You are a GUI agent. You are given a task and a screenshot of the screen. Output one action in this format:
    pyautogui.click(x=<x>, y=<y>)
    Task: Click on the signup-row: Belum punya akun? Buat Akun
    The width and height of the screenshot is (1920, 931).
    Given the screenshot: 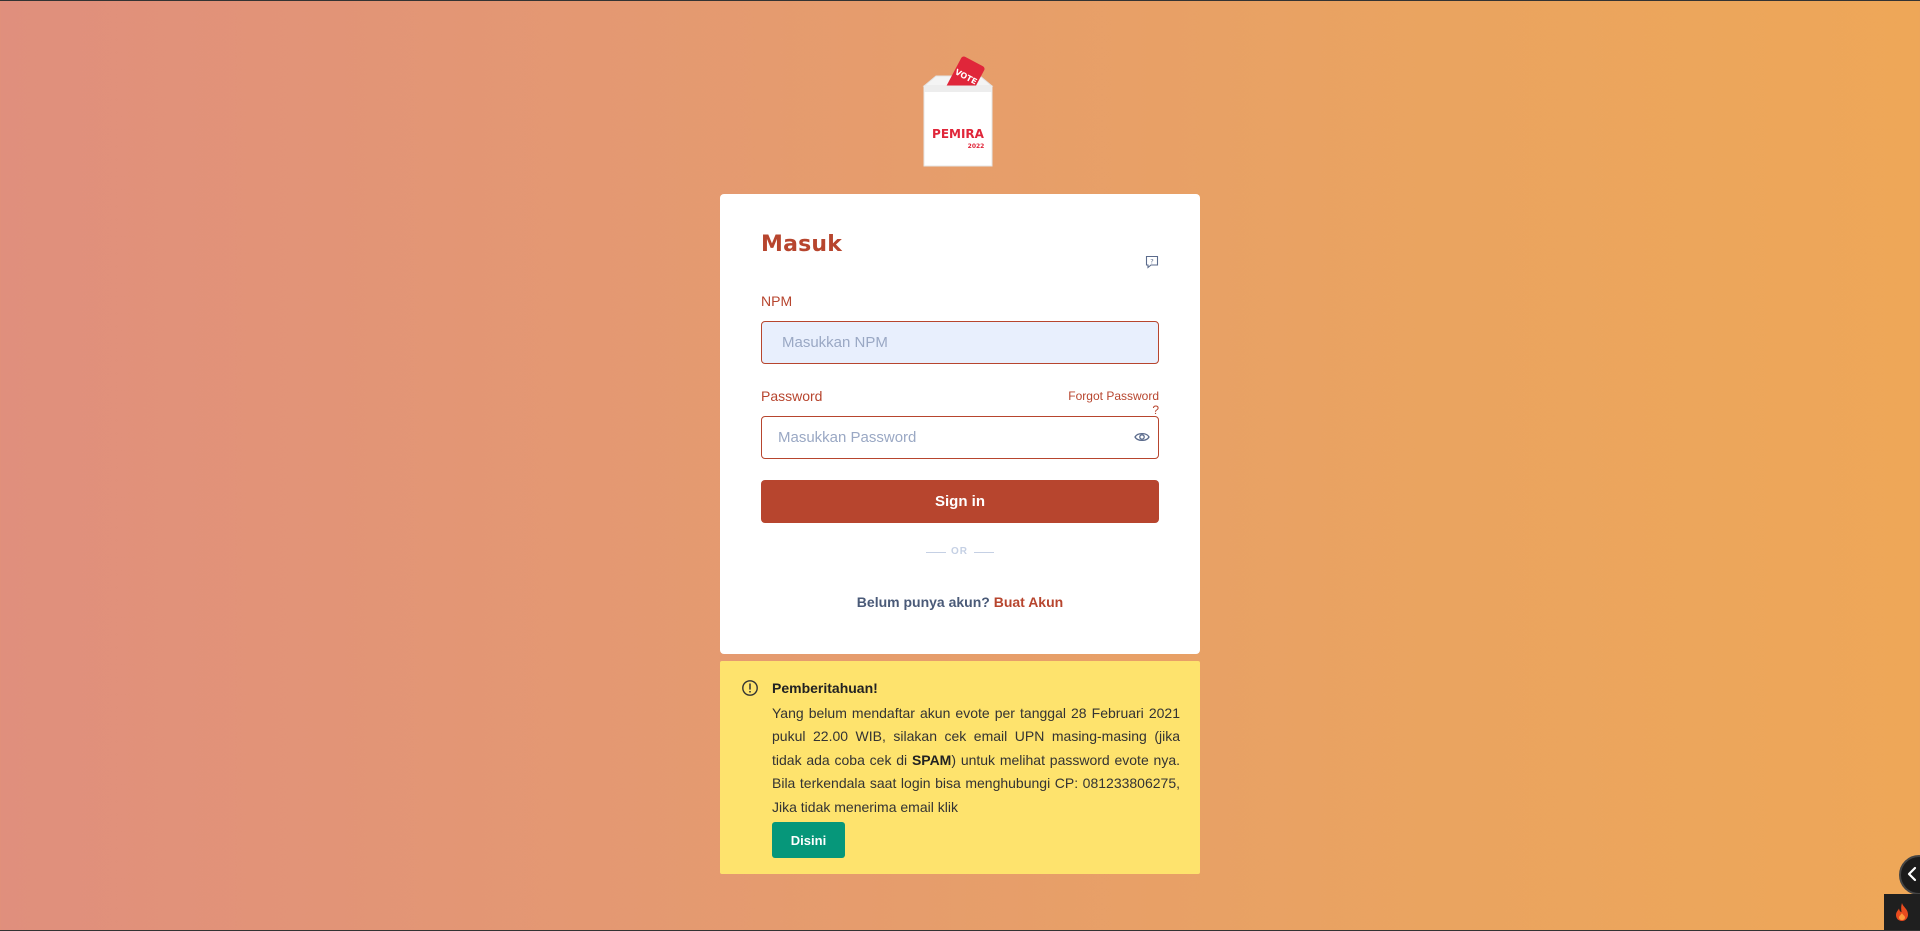 What is the action you would take?
    pyautogui.click(x=960, y=602)
    